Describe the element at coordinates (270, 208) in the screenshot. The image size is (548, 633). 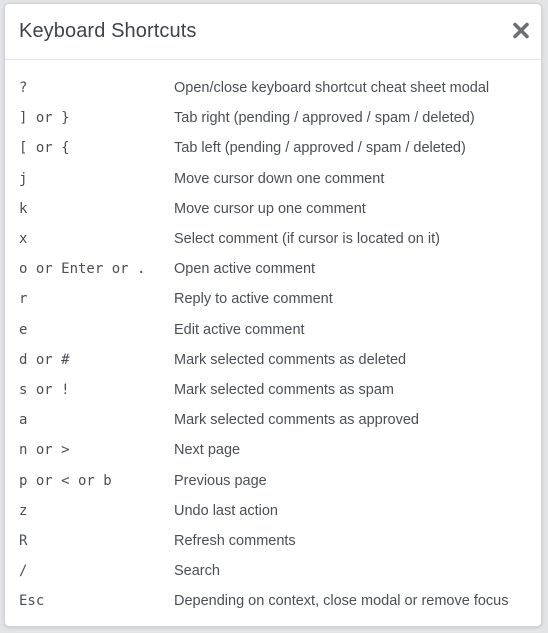
I see `shortcut-description: Move cursor up one comment` at that location.